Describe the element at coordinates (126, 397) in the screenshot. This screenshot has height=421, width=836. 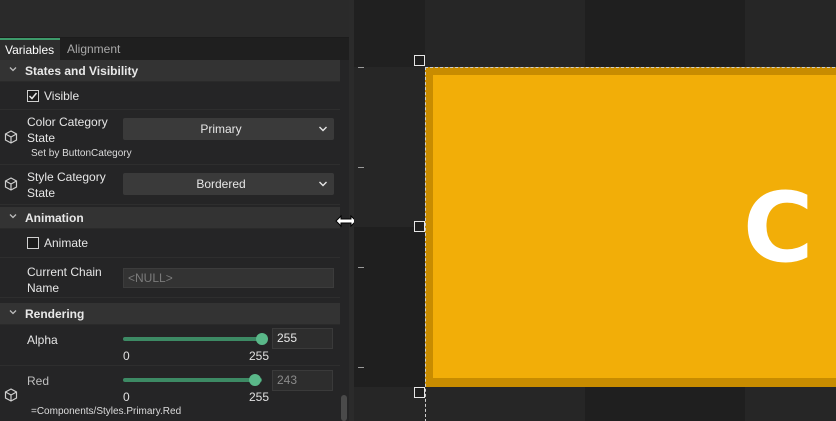
I see `red-min: 0` at that location.